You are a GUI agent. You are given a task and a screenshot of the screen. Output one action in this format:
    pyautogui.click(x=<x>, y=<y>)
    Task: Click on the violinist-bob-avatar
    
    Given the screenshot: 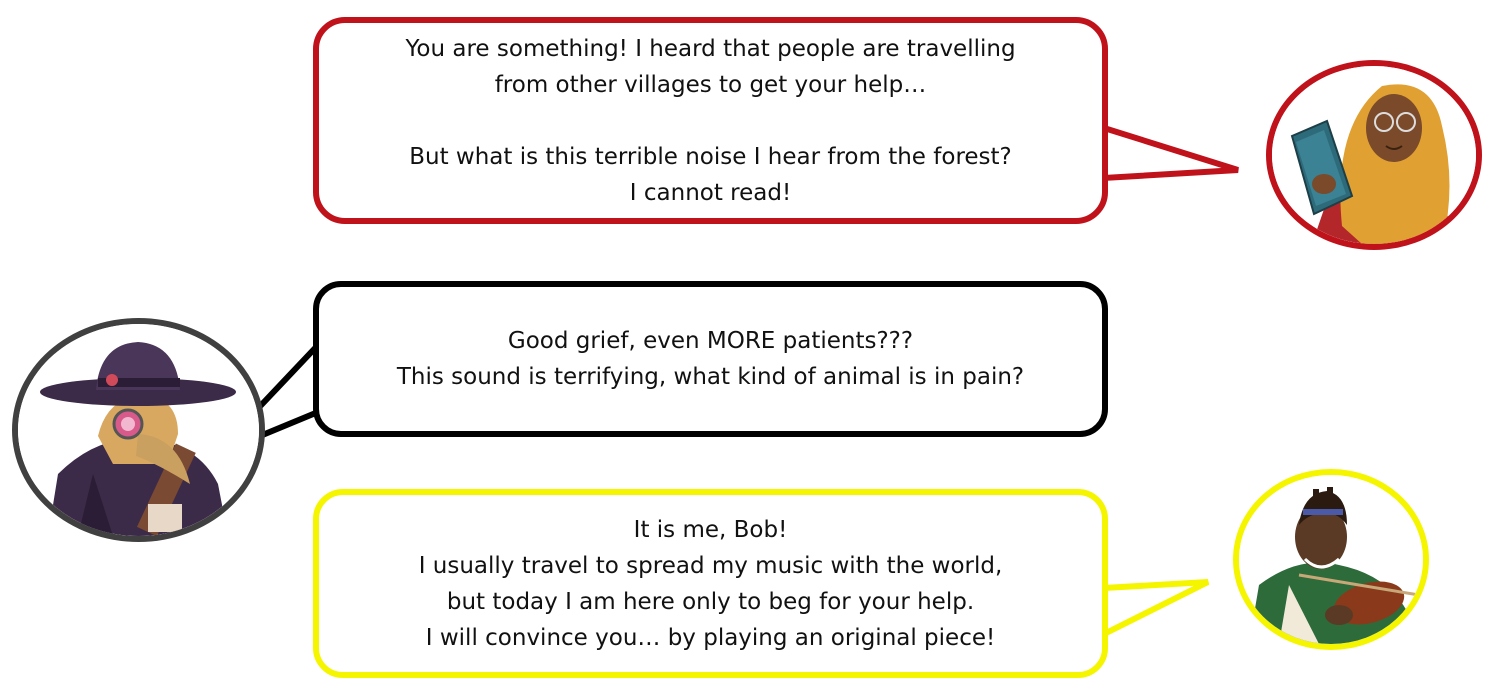 What is the action you would take?
    pyautogui.click(x=1331, y=559)
    